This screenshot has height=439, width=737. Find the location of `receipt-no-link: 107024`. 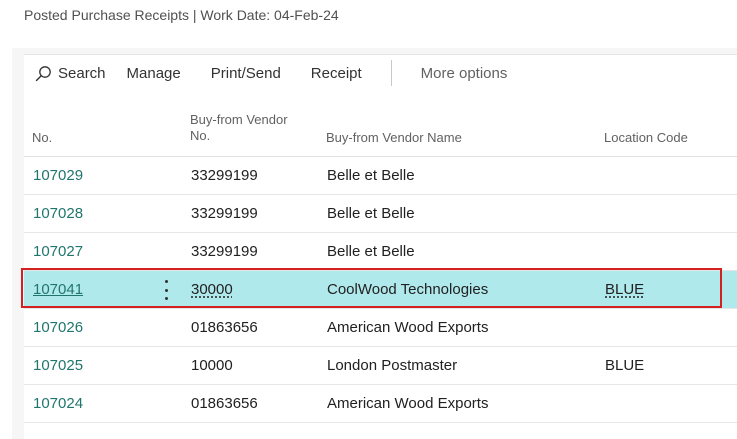

receipt-no-link: 107024 is located at coordinates (58, 404).